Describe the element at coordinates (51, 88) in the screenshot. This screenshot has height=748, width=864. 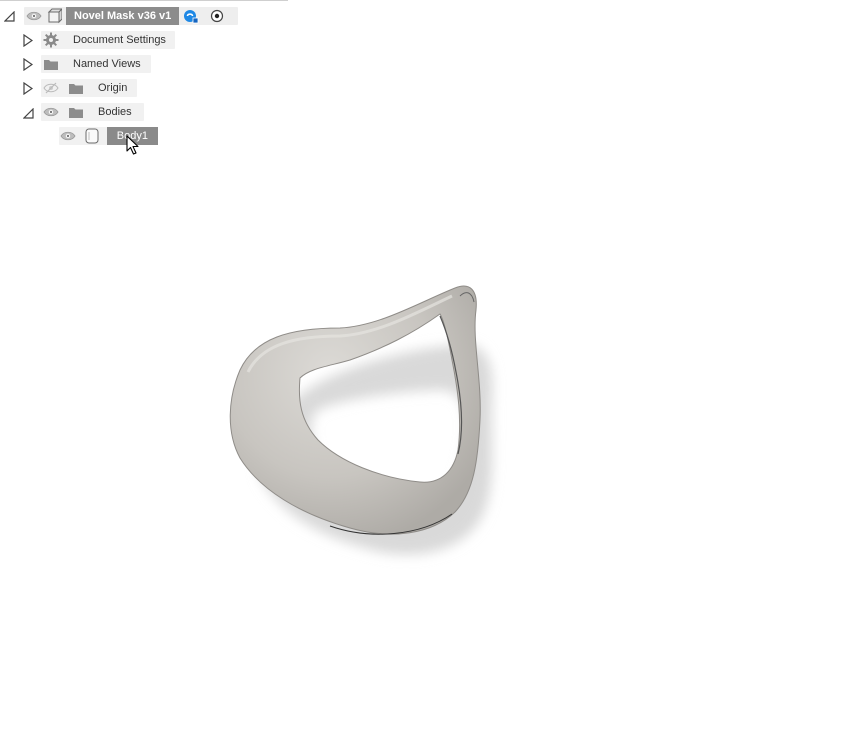
I see `eye-hidden-icon` at that location.